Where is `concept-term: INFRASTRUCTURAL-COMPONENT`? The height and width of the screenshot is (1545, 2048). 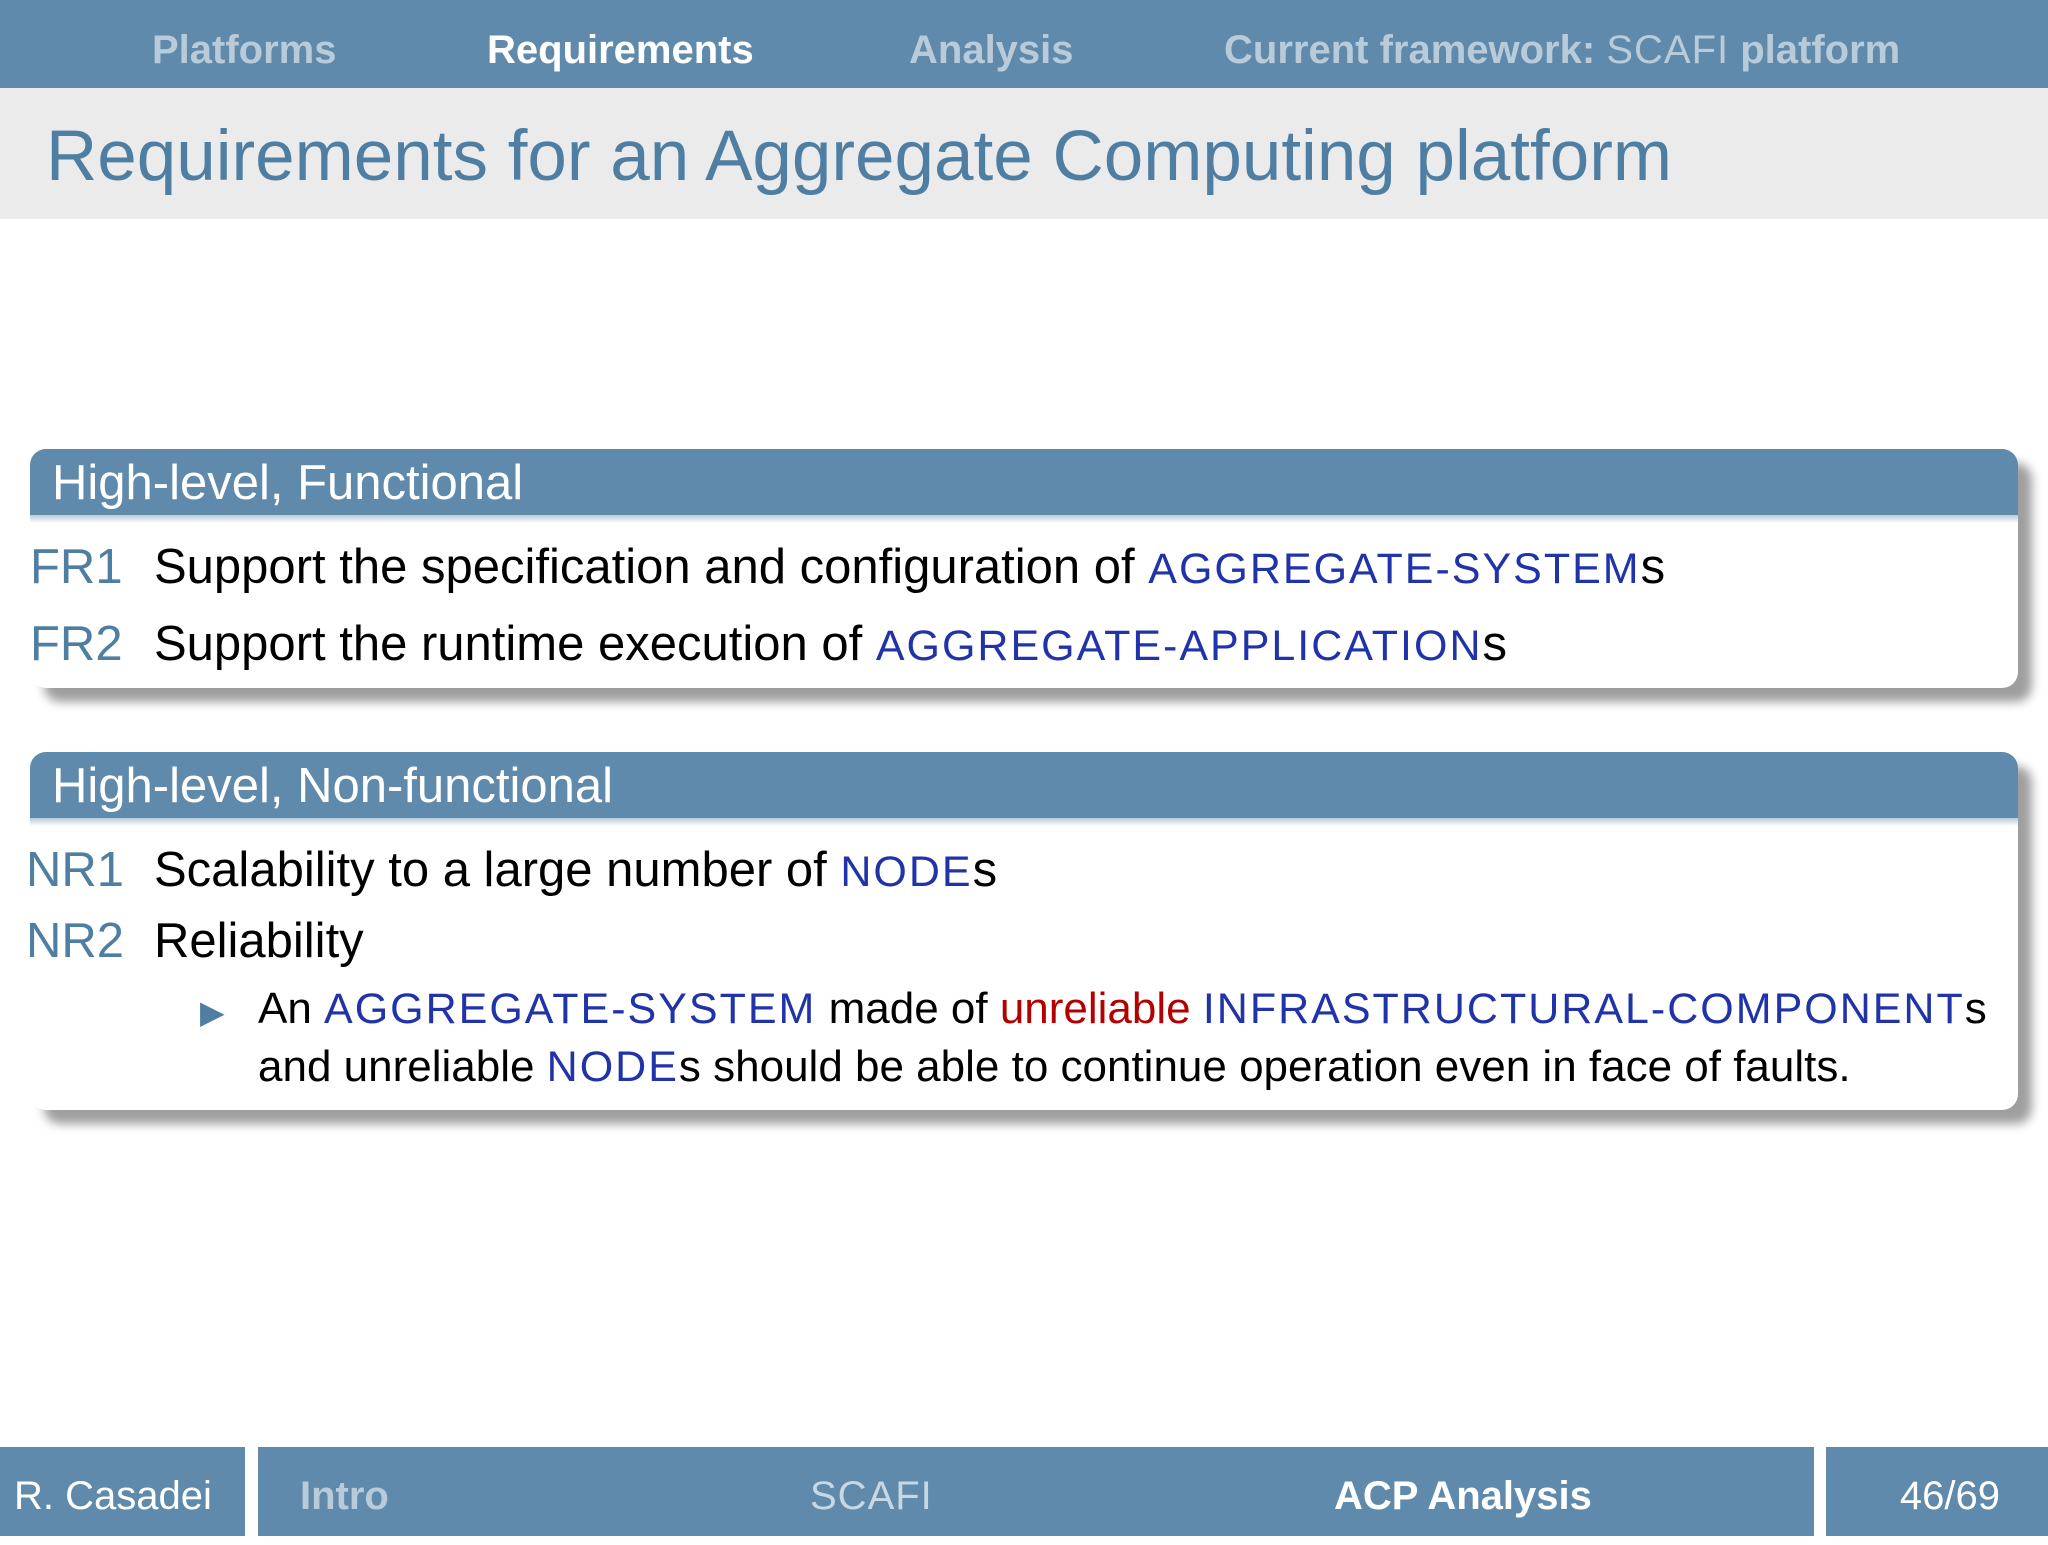 concept-term: INFRASTRUCTURAL-COMPONENT is located at coordinates (1583, 1009).